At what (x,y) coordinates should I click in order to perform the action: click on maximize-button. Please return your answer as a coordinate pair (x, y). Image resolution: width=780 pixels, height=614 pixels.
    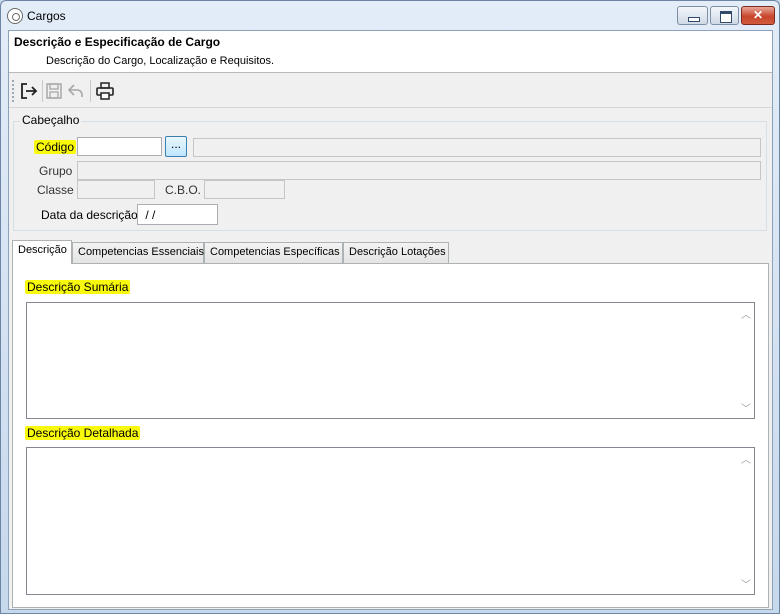
    Looking at the image, I should click on (724, 15).